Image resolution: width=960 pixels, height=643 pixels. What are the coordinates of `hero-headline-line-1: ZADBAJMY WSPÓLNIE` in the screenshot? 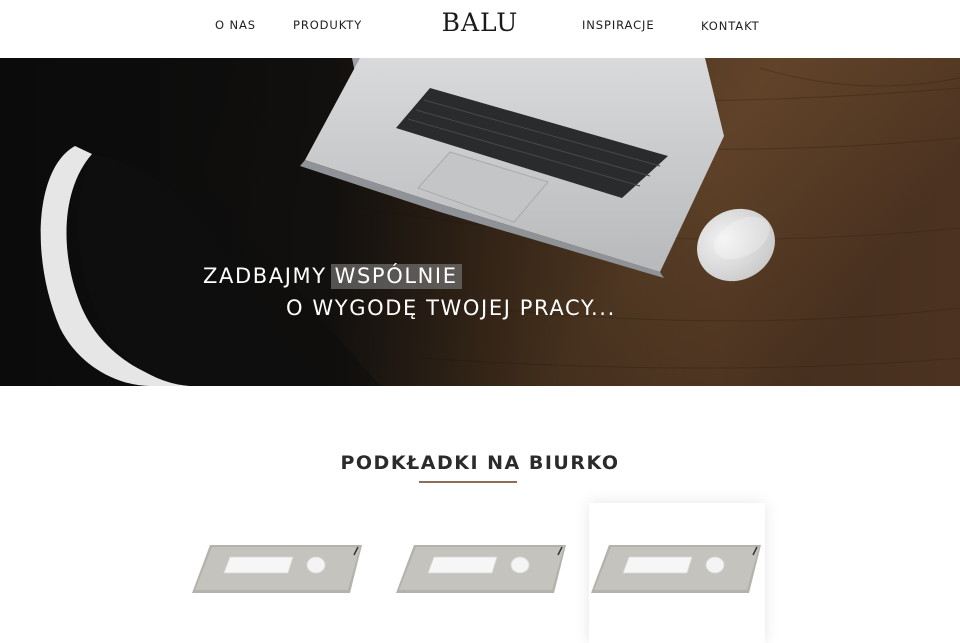 It's located at (332, 276).